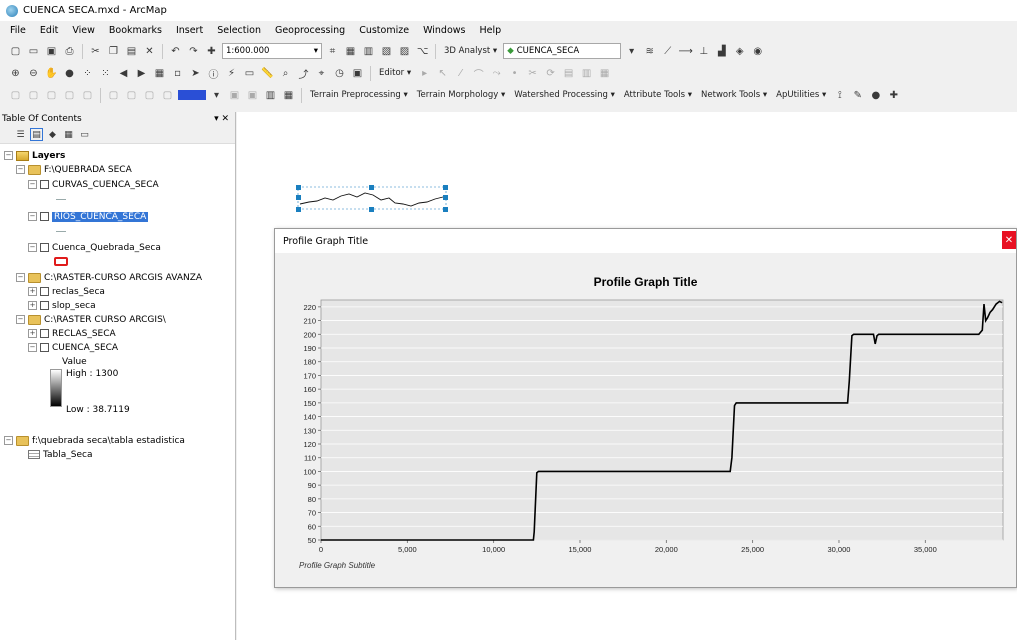  Describe the element at coordinates (303, 73) in the screenshot. I see `route-icon: ⤴` at that location.